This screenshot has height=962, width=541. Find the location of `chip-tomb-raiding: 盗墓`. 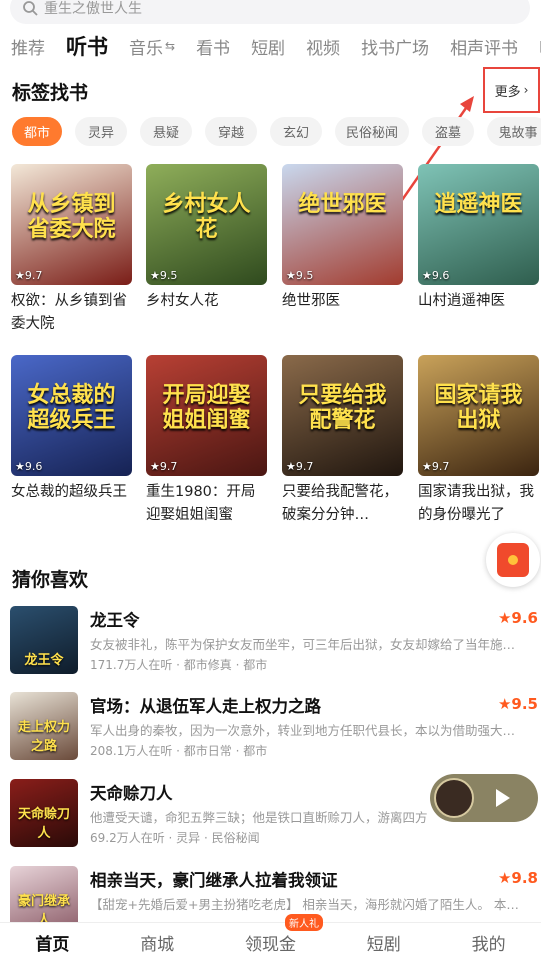

chip-tomb-raiding: 盗墓 is located at coordinates (448, 131).